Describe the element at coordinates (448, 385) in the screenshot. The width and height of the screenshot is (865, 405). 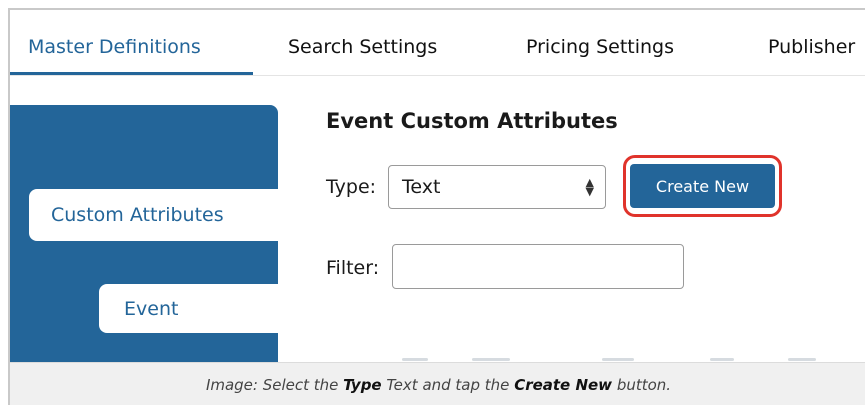
I see `caption-middle: Text and tap the` at that location.